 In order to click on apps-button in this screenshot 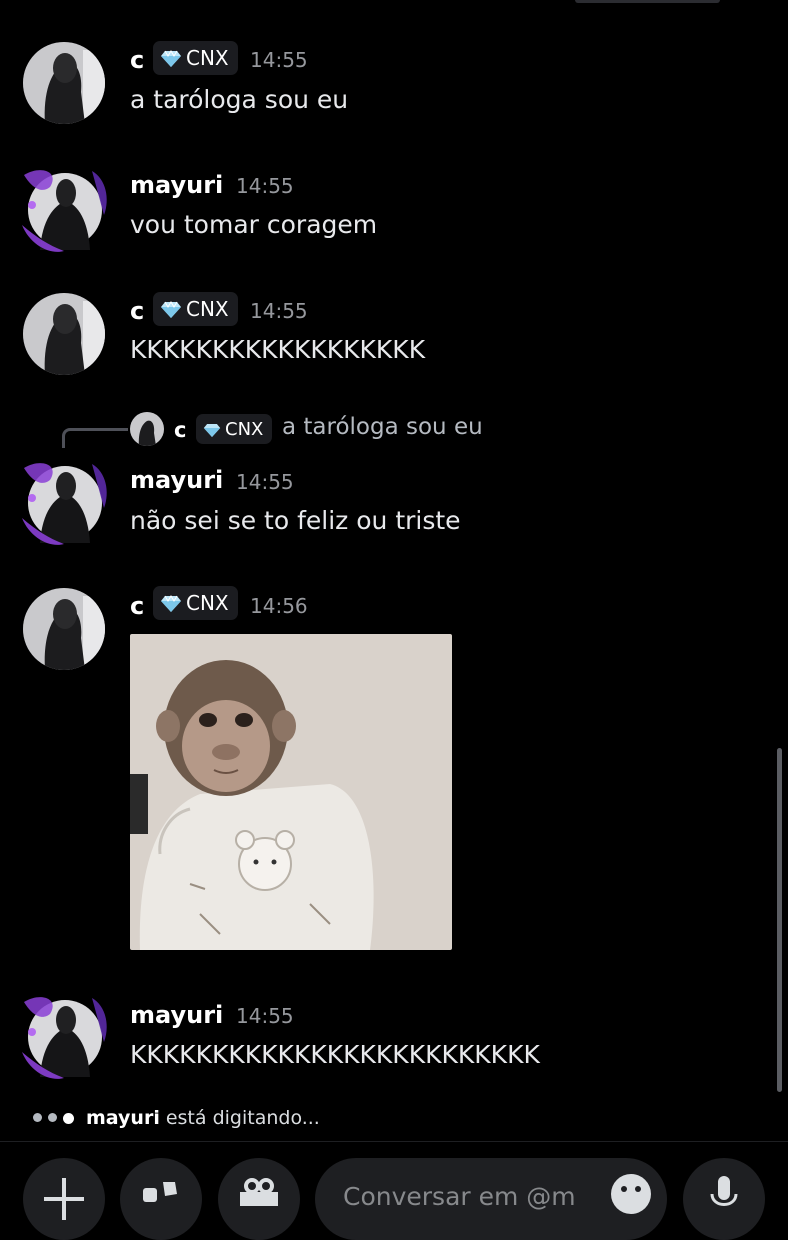, I will do `click(161, 1199)`.